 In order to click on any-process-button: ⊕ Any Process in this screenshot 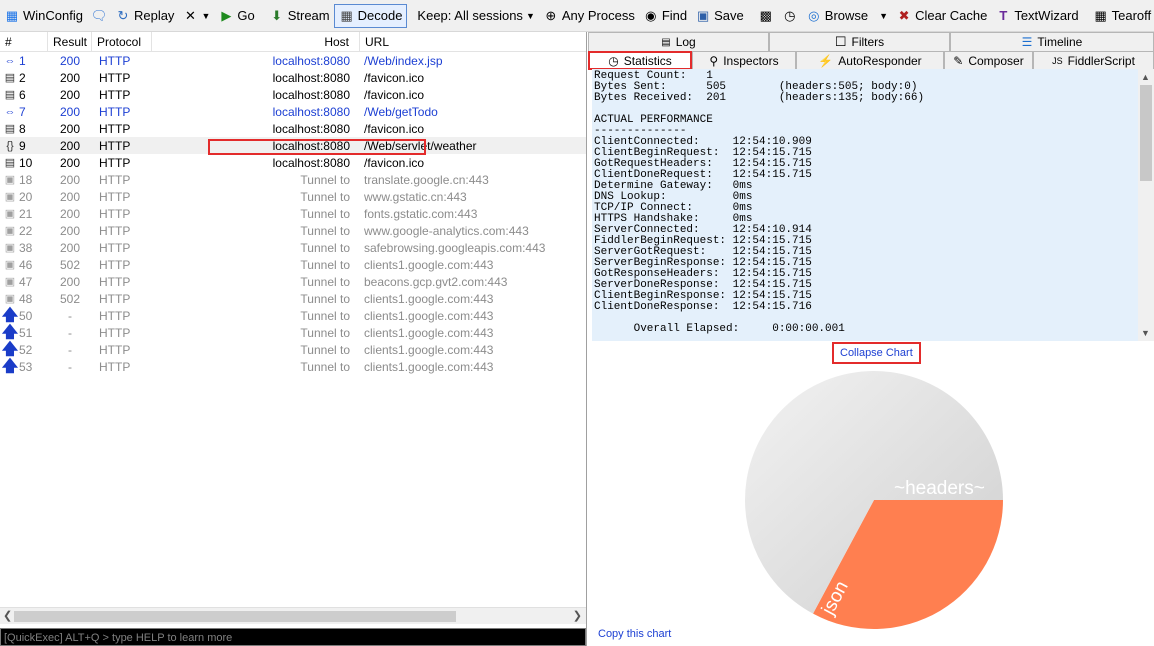, I will do `click(589, 16)`.